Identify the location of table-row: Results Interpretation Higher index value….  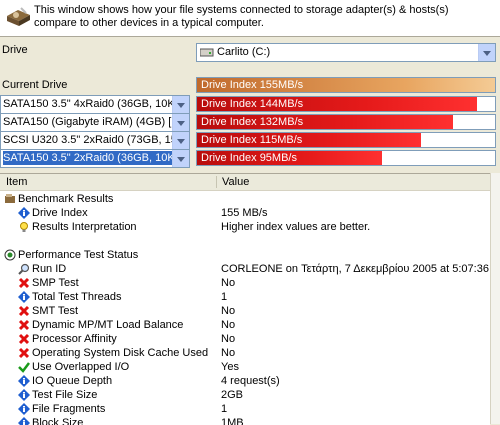
(245, 227).